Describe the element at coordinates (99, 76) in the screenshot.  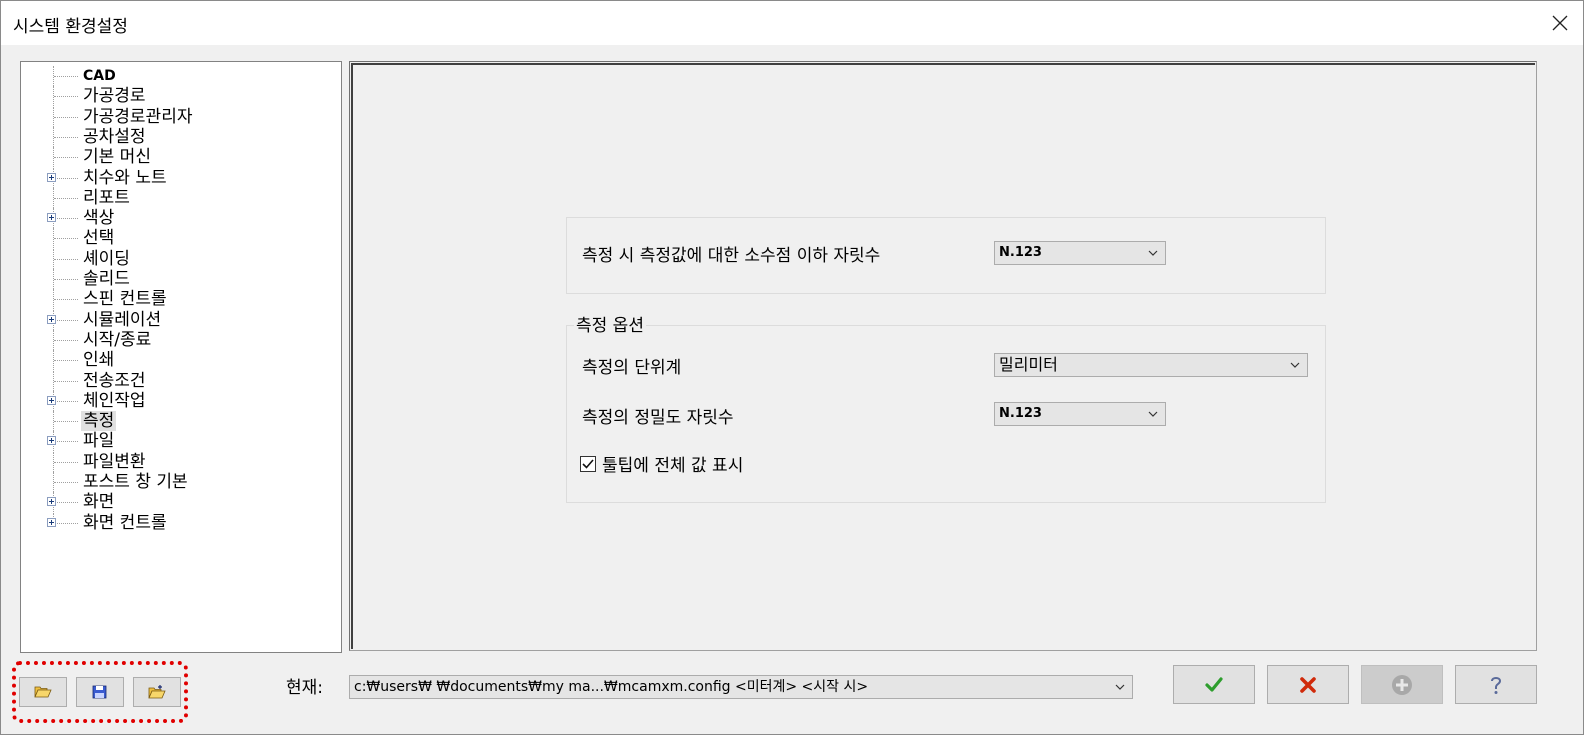
I see `tree-item-label: CAD` at that location.